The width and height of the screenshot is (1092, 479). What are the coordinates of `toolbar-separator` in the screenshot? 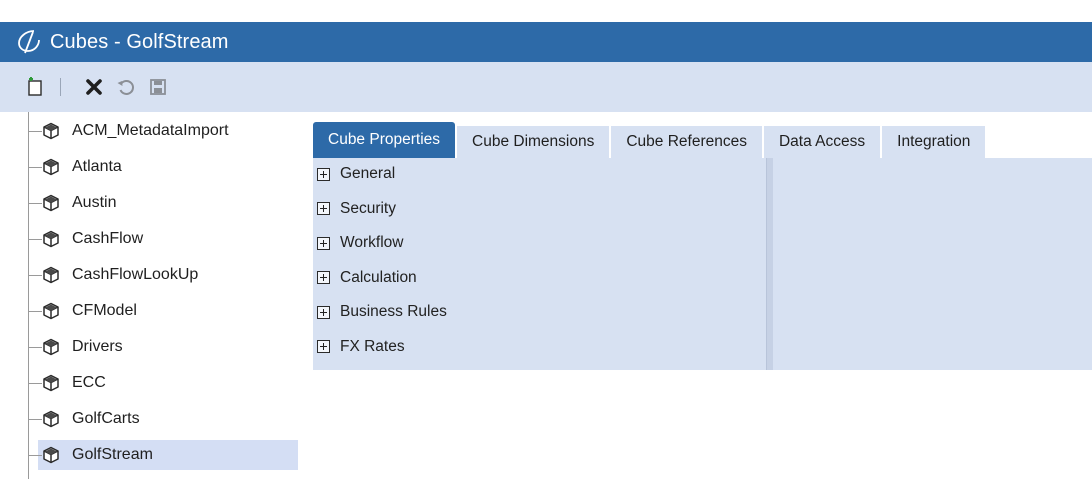 It's located at (60, 87).